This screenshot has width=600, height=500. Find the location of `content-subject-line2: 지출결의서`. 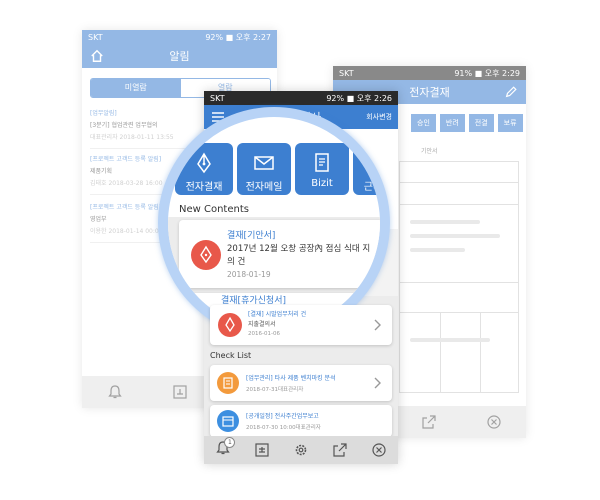

content-subject-line2: 지출결의서 is located at coordinates (262, 324).